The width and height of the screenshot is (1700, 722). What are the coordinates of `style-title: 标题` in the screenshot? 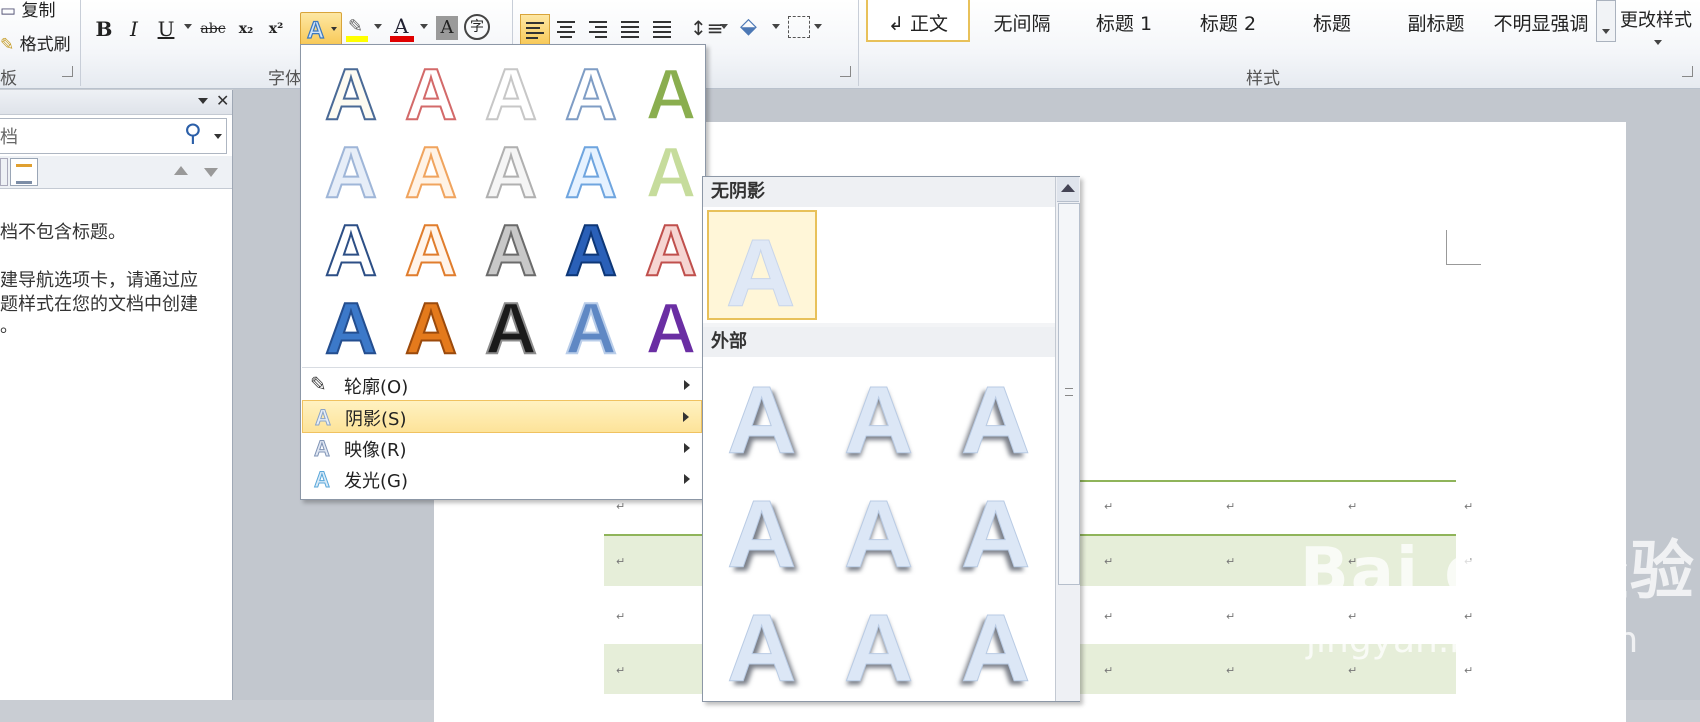 It's located at (1332, 20).